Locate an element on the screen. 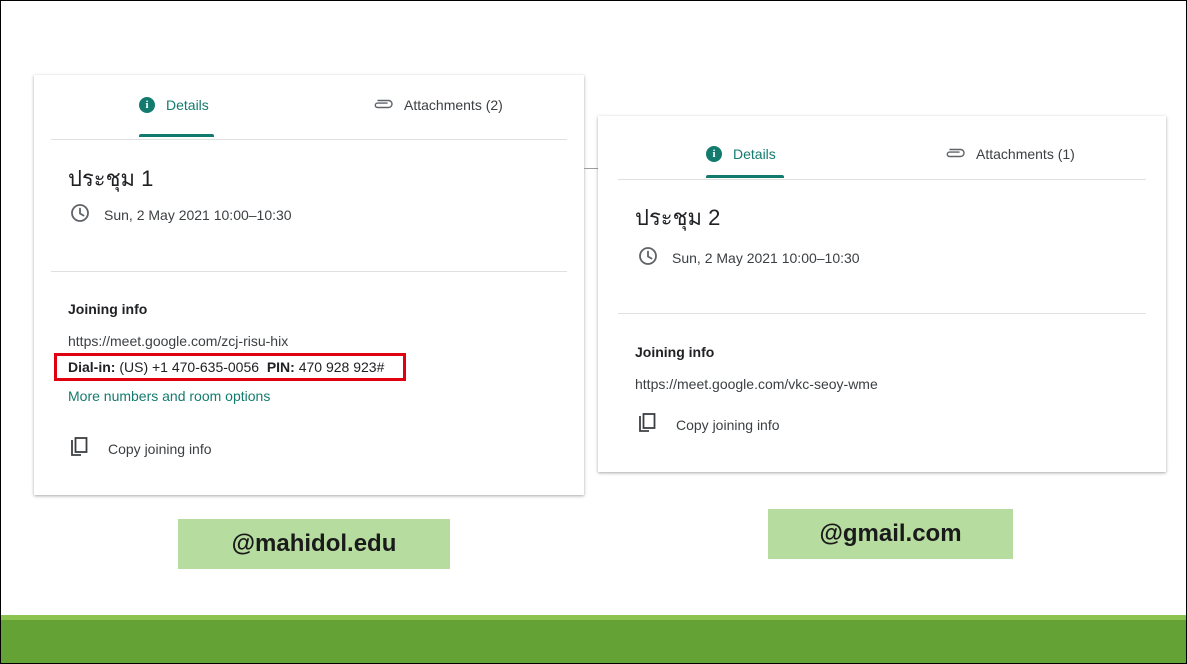 Image resolution: width=1187 pixels, height=664 pixels. tab-attachments: Attachments (2) is located at coordinates (437, 105).